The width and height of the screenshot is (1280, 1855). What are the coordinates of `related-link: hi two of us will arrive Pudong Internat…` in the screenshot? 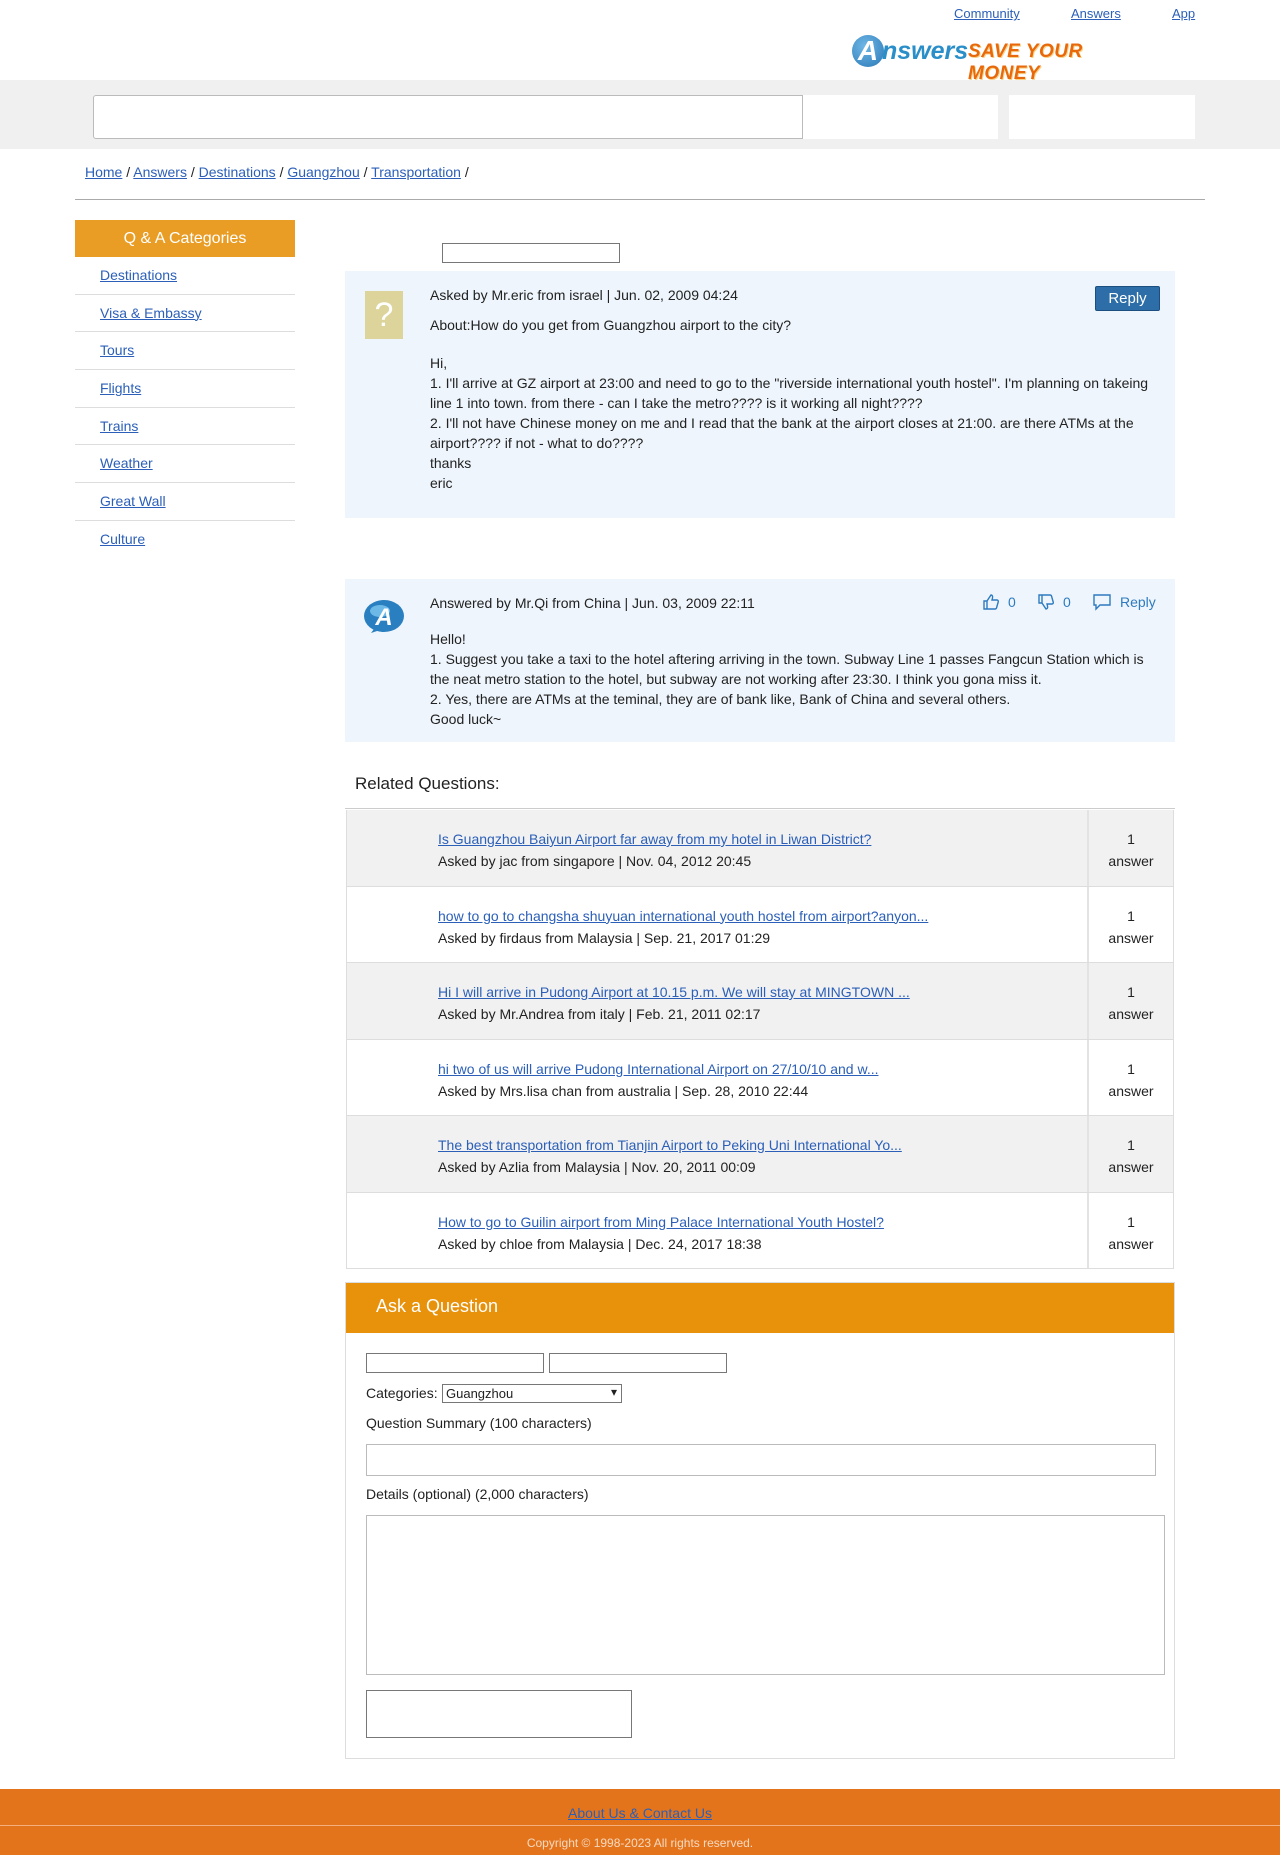 It's located at (658, 1069).